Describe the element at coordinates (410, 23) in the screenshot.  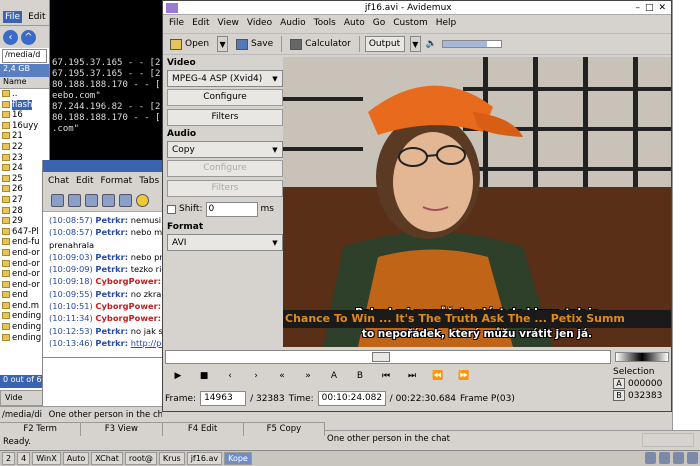
I see `menu-custom: Custom` at that location.